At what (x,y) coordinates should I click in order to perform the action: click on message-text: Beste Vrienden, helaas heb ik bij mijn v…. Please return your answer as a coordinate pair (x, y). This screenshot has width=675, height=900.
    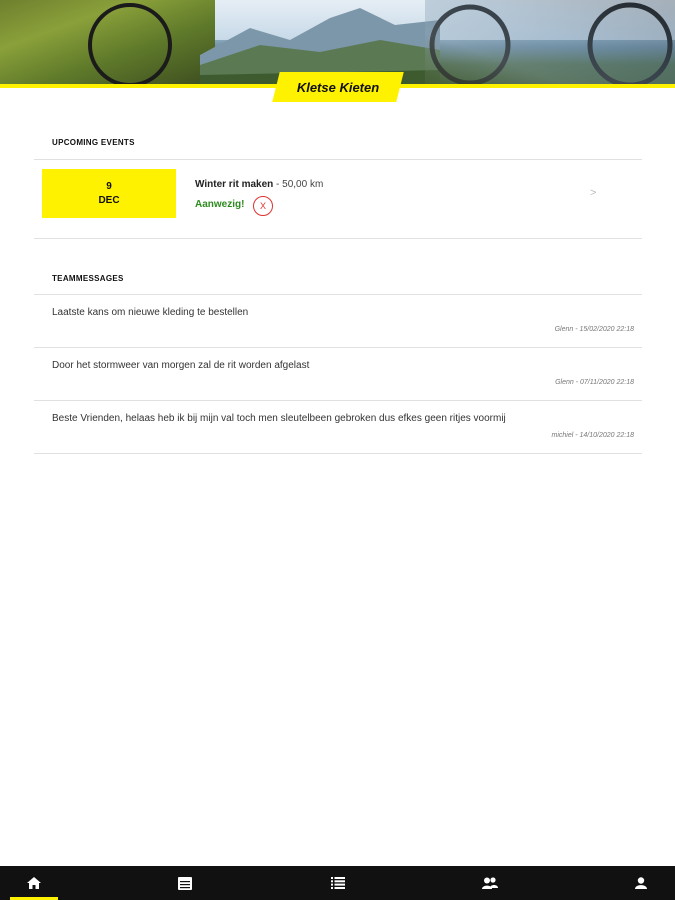
    Looking at the image, I should click on (279, 418).